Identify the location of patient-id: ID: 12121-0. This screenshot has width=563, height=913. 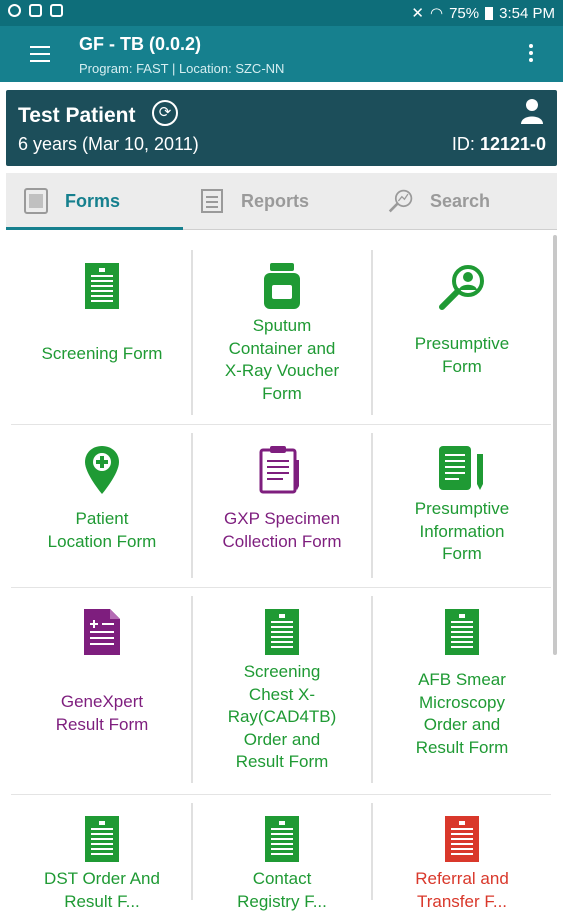
(499, 144).